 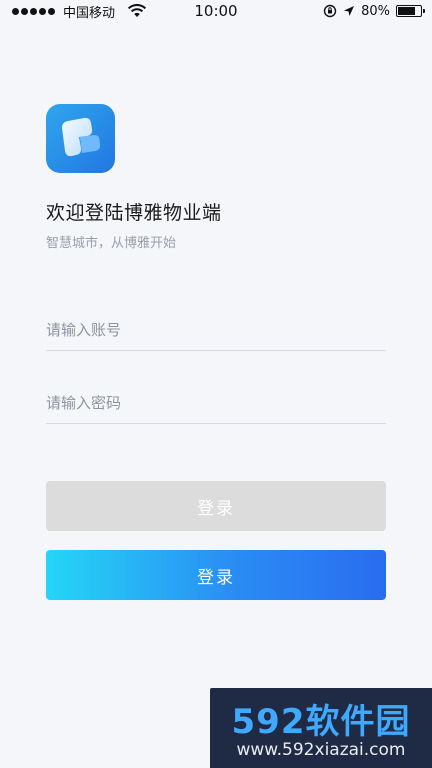 I want to click on battery-icon, so click(x=410, y=11).